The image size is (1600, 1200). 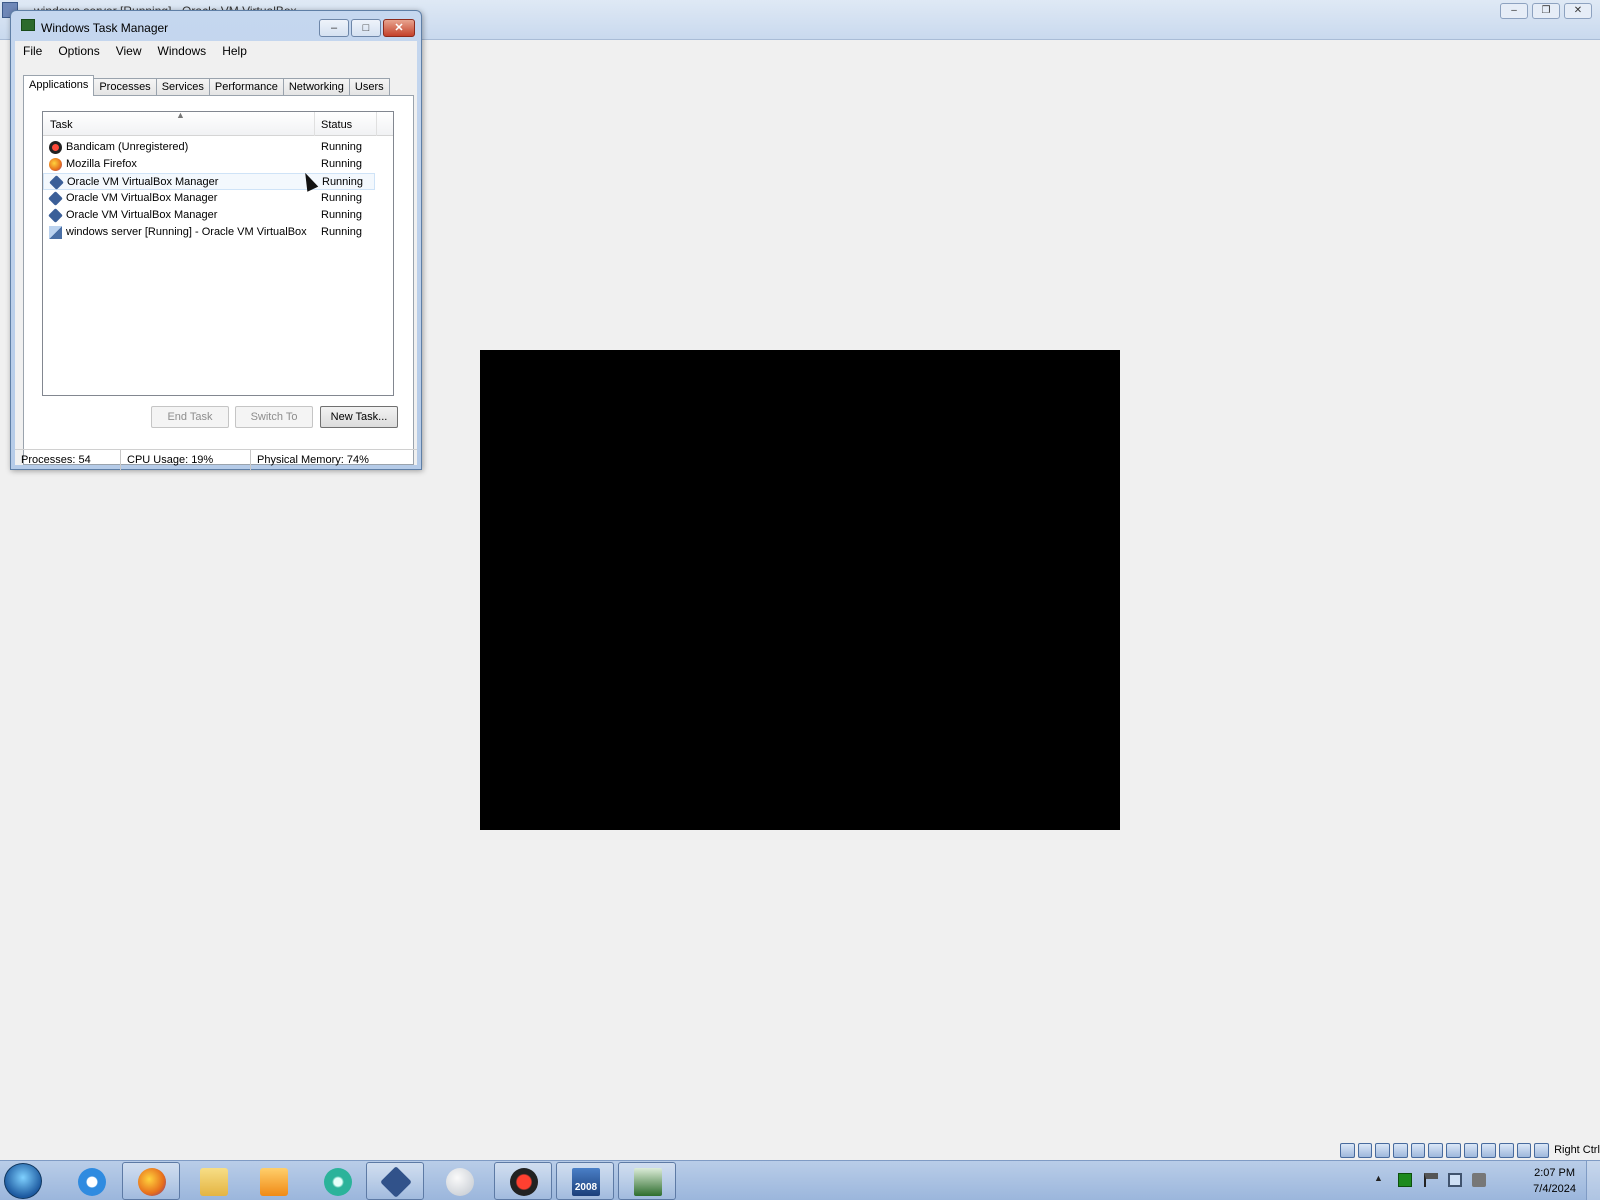 I want to click on media-player-icon, so click(x=274, y=1182).